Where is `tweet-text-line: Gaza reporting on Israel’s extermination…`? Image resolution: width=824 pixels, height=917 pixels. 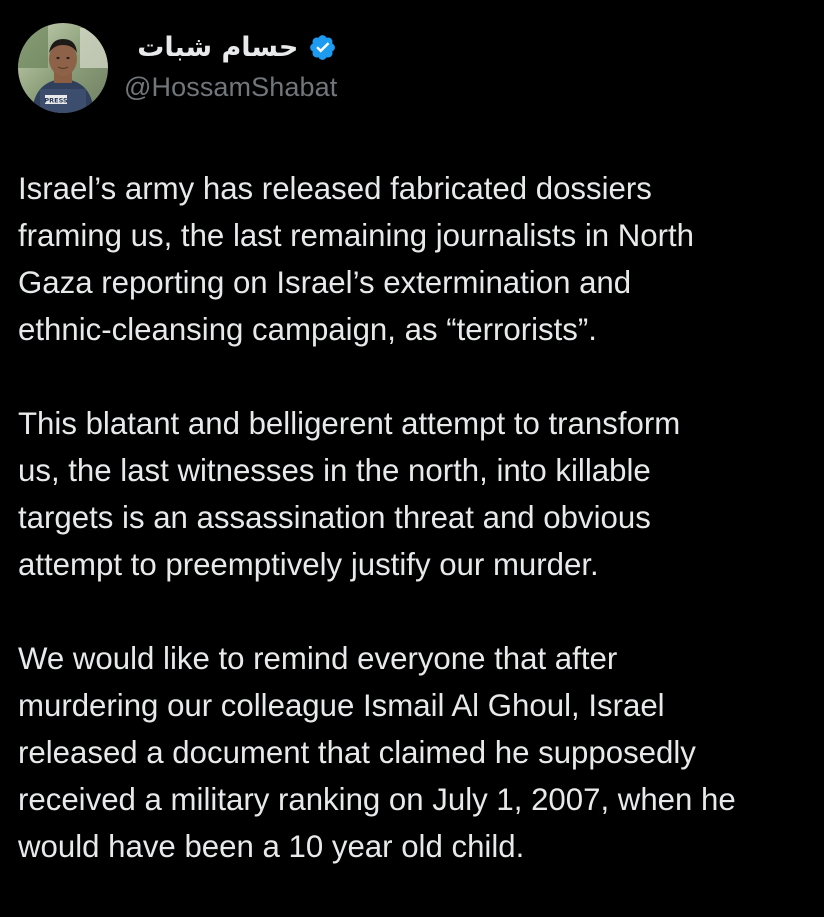
tweet-text-line: Gaza reporting on Israel’s extermination… is located at coordinates (325, 282).